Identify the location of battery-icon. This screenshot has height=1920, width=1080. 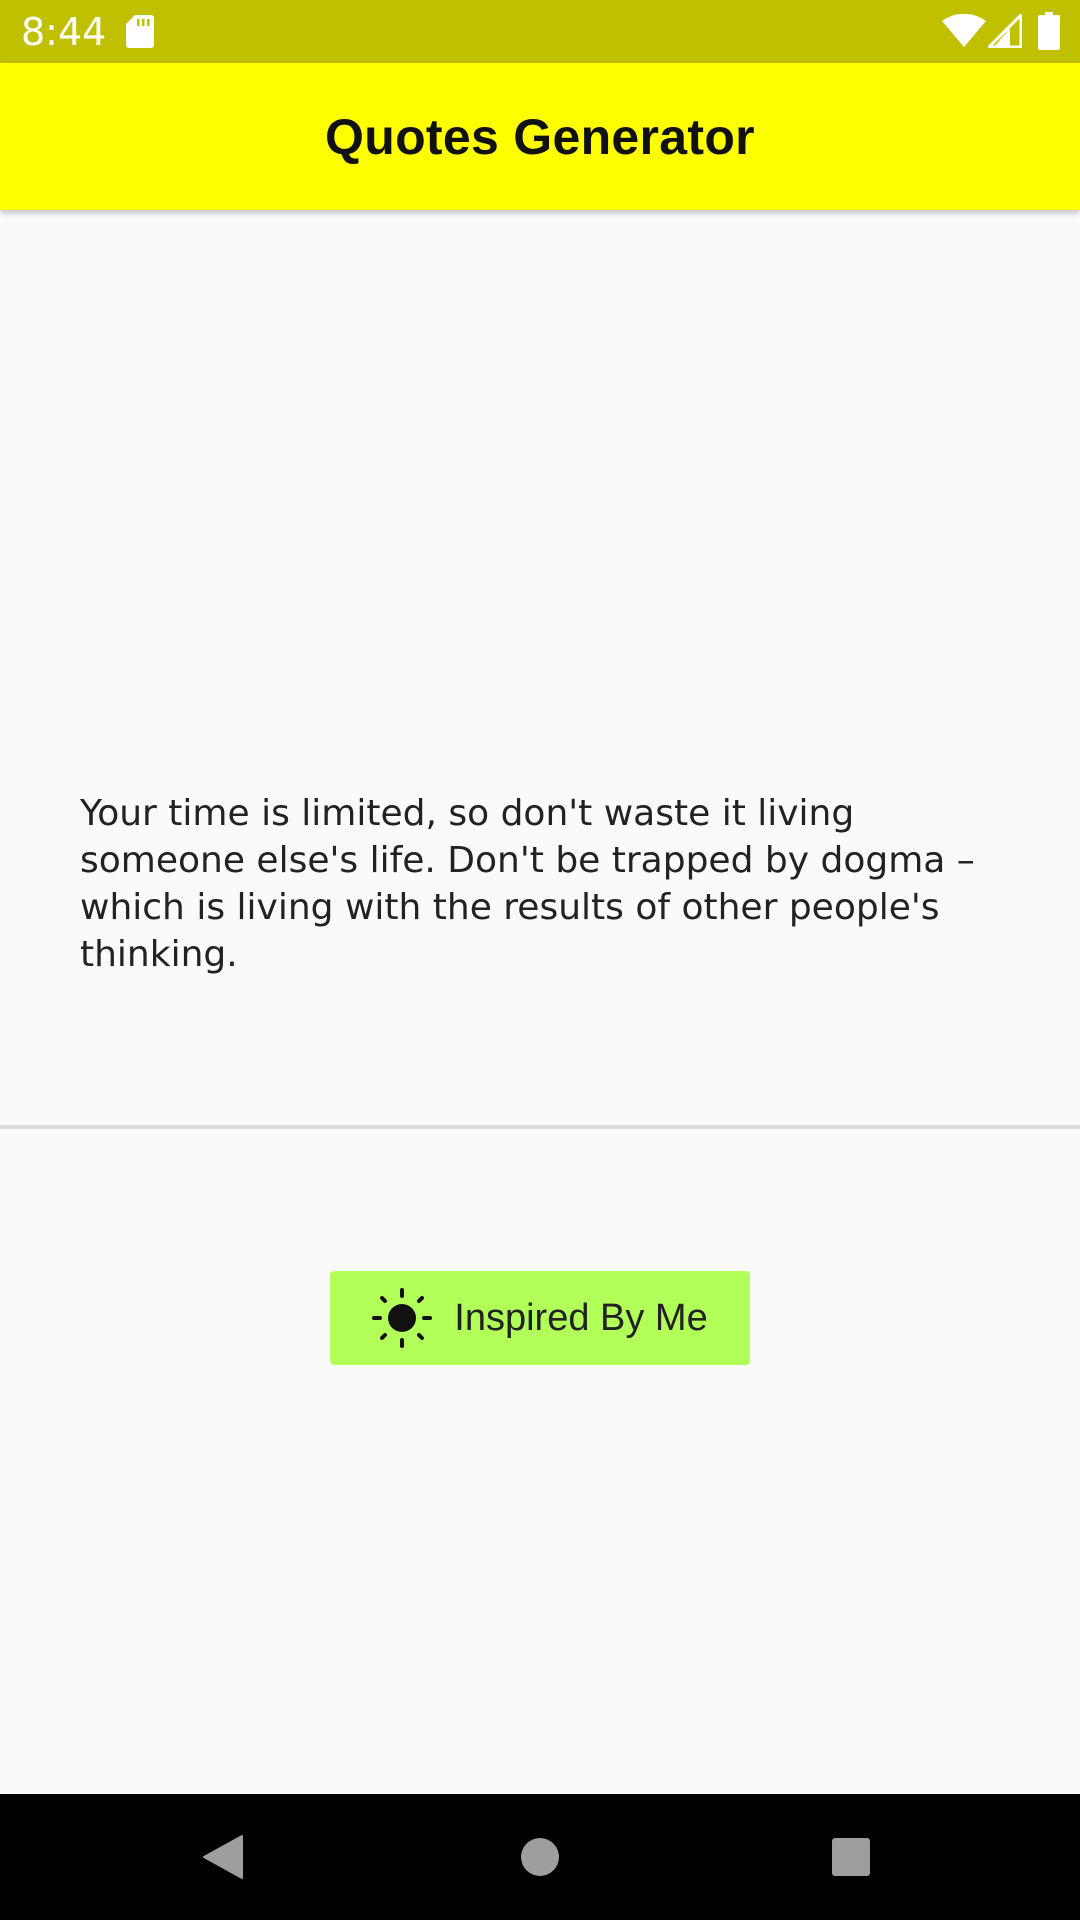
(1049, 31).